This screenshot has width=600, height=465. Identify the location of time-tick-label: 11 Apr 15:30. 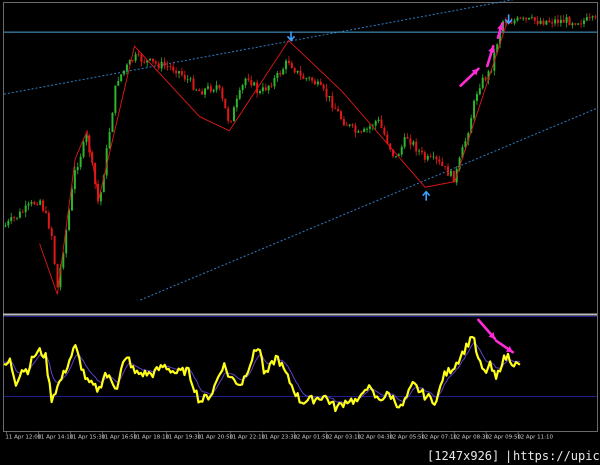
(87, 438).